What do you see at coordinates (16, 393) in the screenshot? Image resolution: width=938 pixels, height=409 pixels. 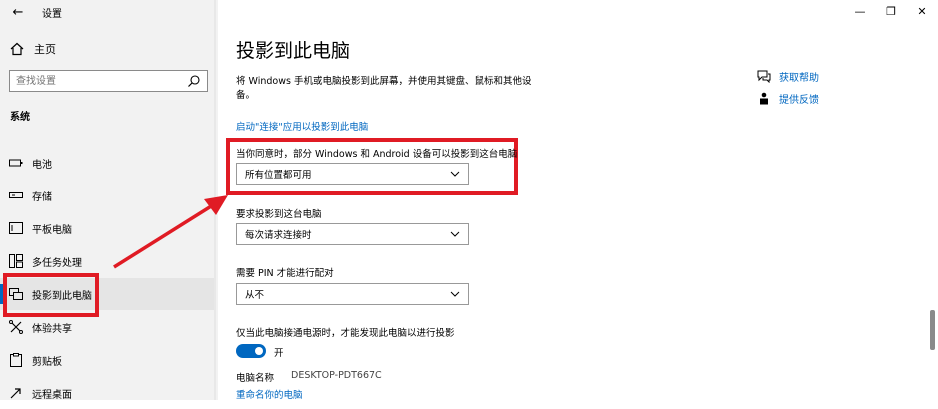 I see `remote-desktop-icon` at bounding box center [16, 393].